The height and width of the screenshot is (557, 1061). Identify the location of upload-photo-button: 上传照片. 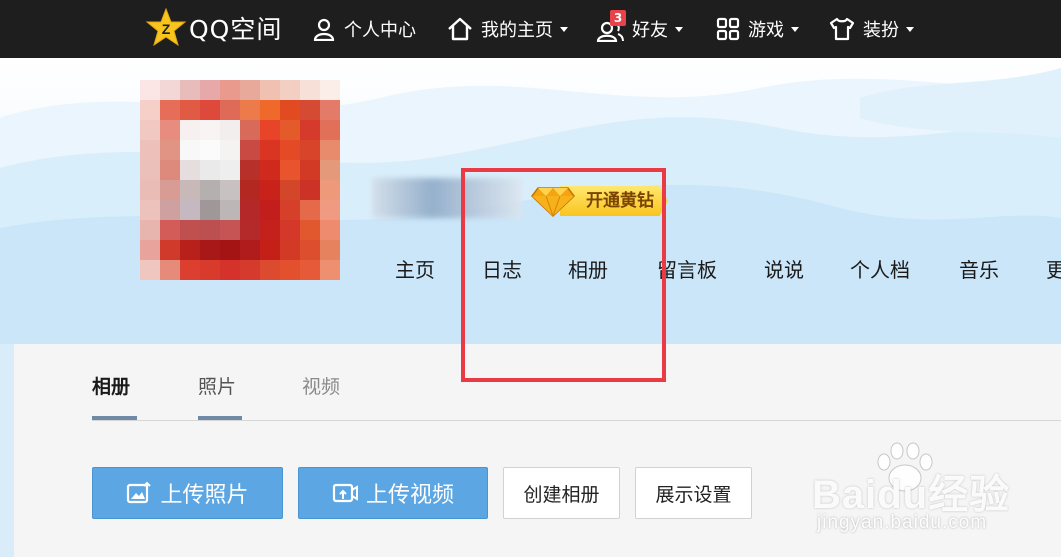
(187, 493).